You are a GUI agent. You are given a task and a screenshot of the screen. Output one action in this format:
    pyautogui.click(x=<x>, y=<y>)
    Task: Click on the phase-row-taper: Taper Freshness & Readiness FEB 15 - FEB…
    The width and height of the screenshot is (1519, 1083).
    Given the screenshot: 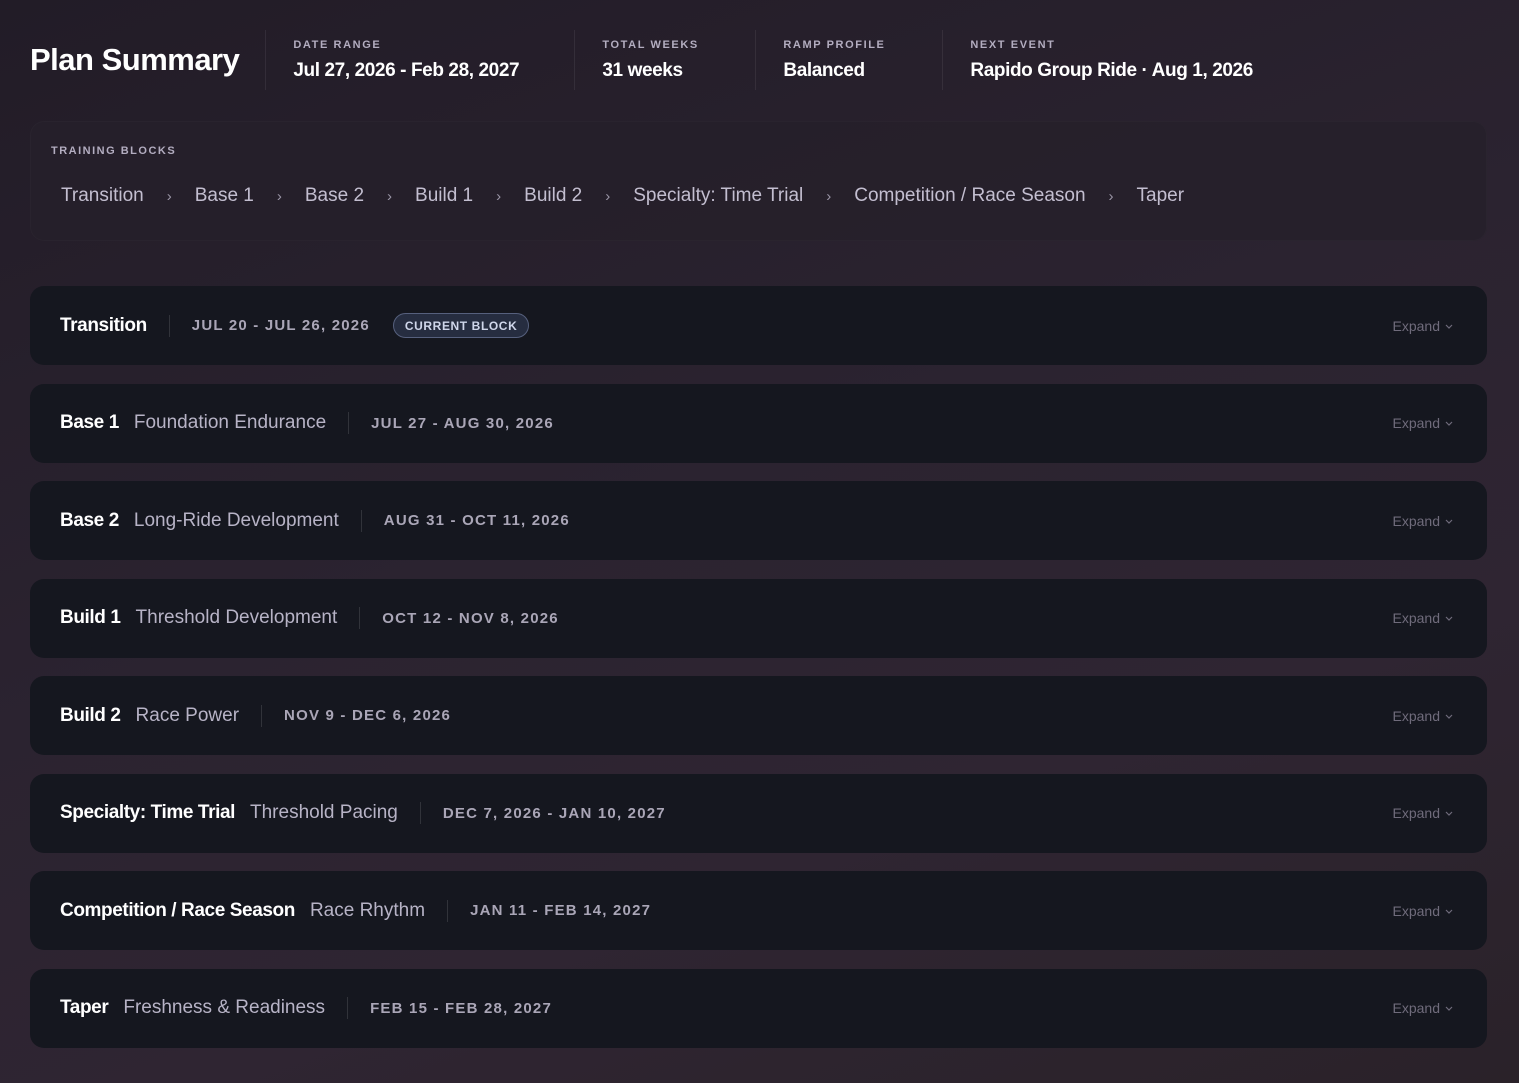 What is the action you would take?
    pyautogui.click(x=758, y=1008)
    